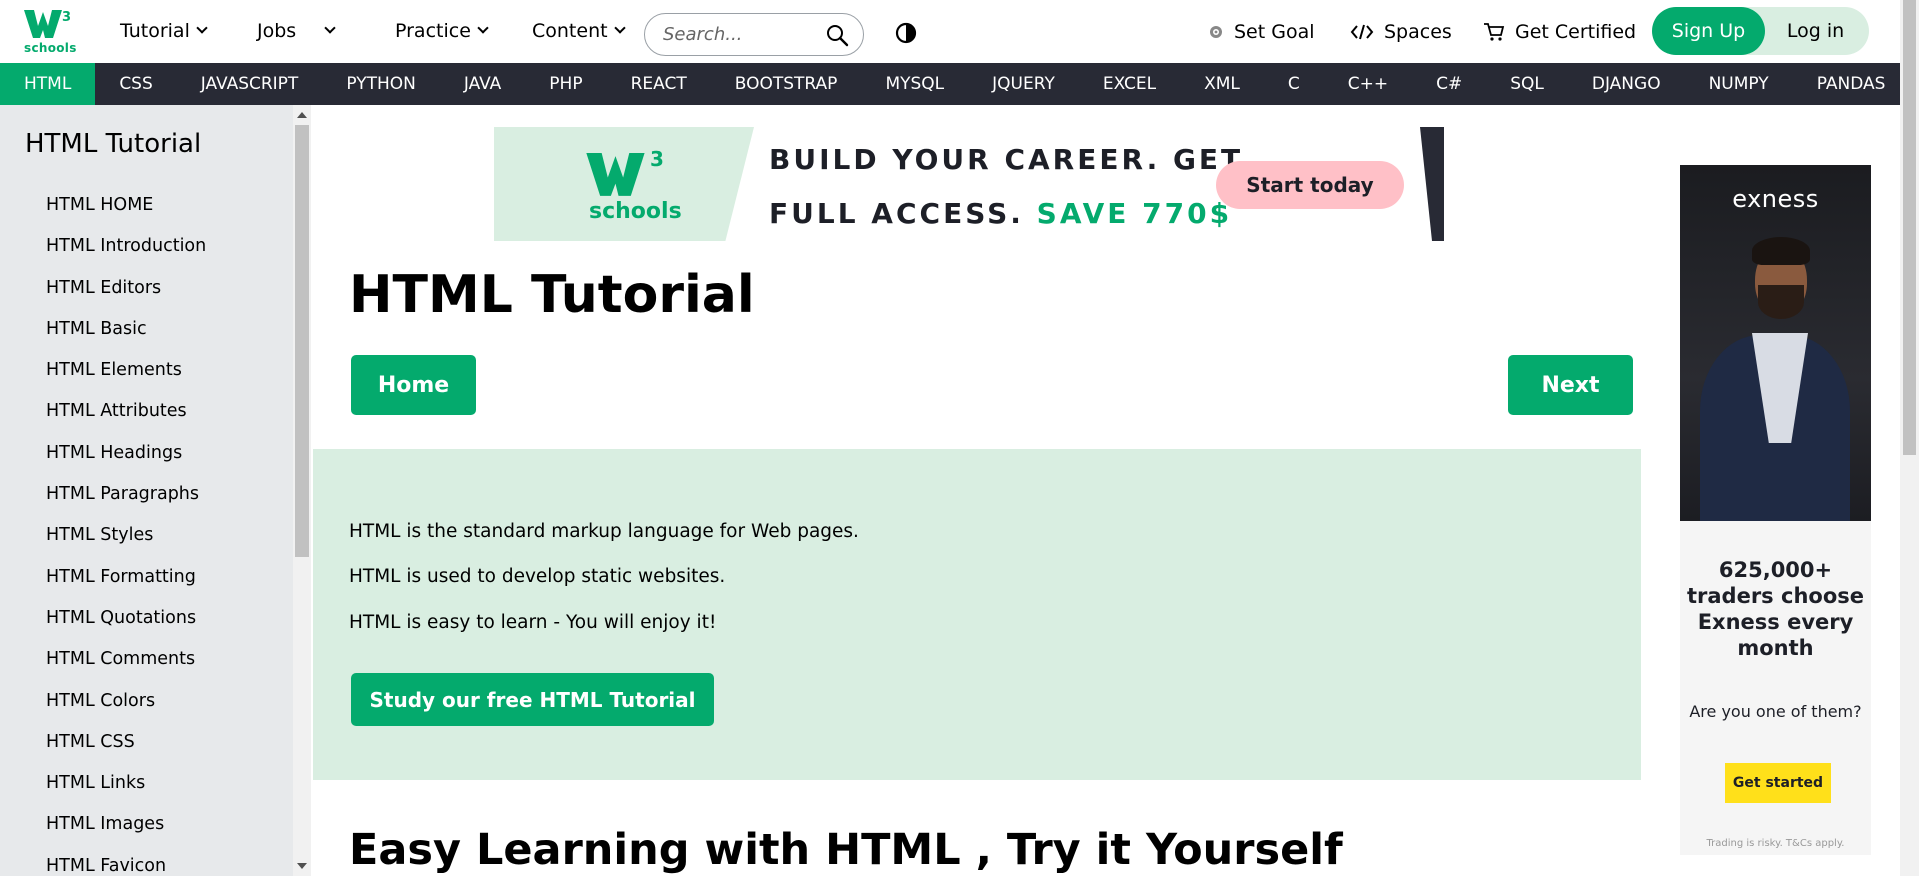 This screenshot has height=876, width=1919. Describe the element at coordinates (135, 84) in the screenshot. I see `subject-tab-css: CSS` at that location.